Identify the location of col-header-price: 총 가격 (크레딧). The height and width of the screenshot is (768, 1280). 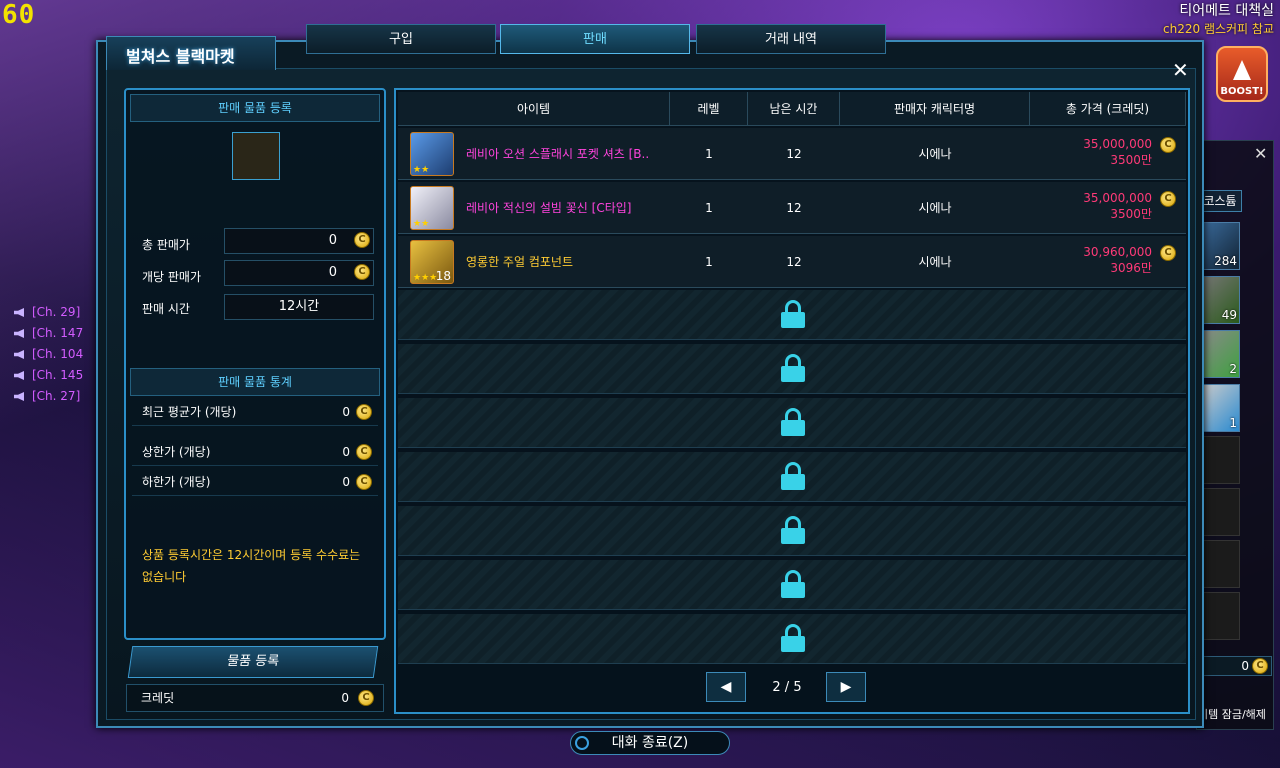
(1108, 109).